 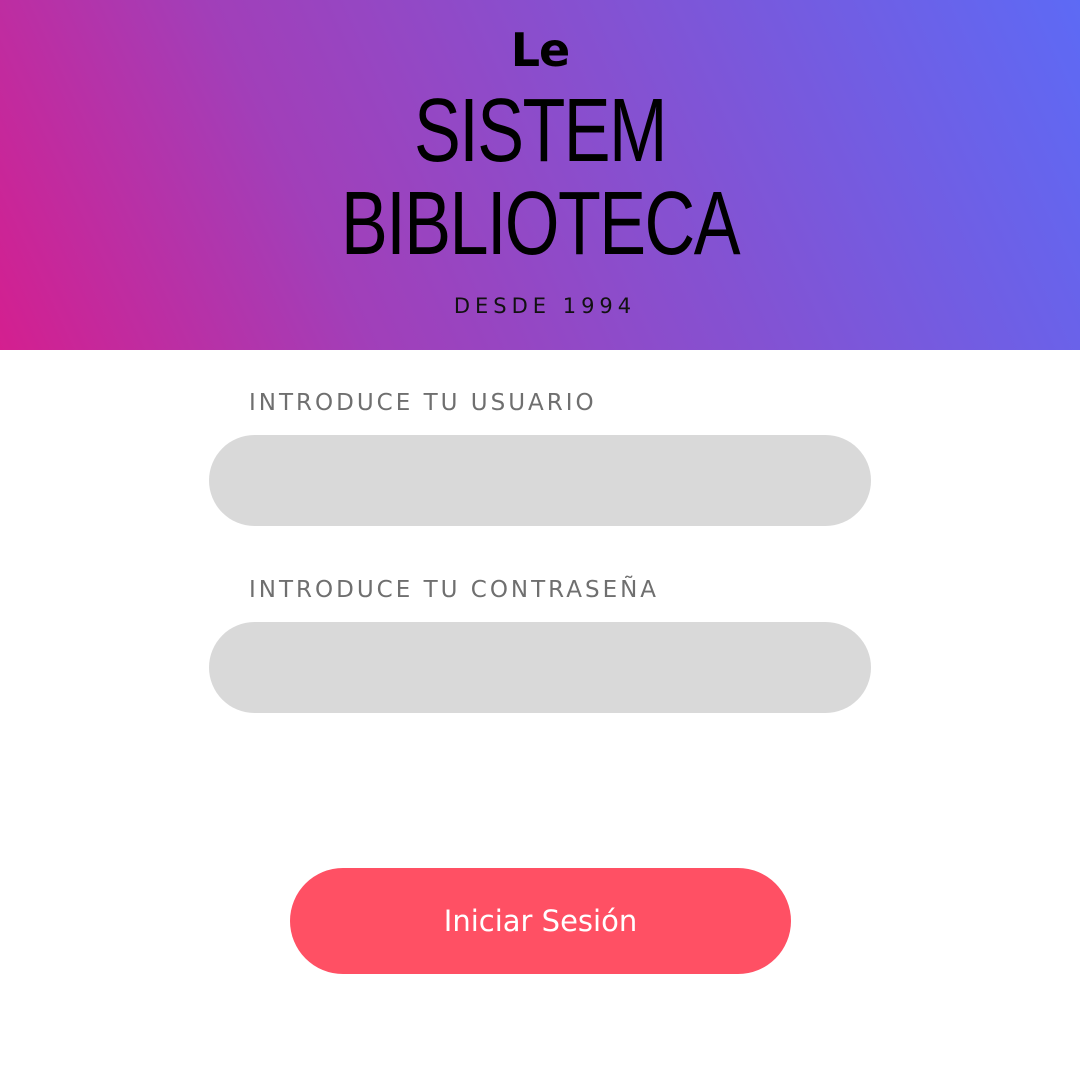 I want to click on brand-prefix: Le, so click(x=540, y=50).